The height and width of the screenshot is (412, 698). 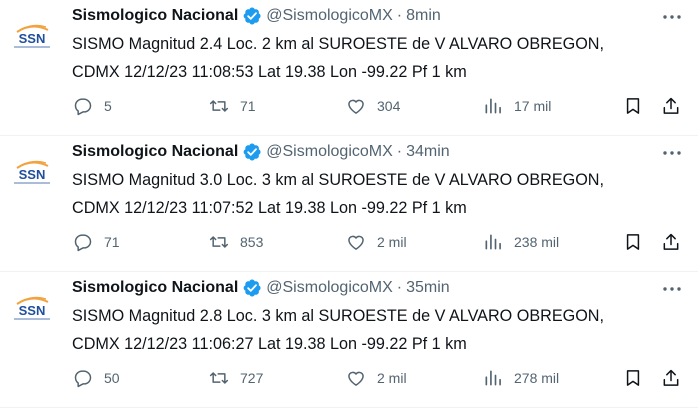 I want to click on views-button: 238 mil, so click(x=520, y=242).